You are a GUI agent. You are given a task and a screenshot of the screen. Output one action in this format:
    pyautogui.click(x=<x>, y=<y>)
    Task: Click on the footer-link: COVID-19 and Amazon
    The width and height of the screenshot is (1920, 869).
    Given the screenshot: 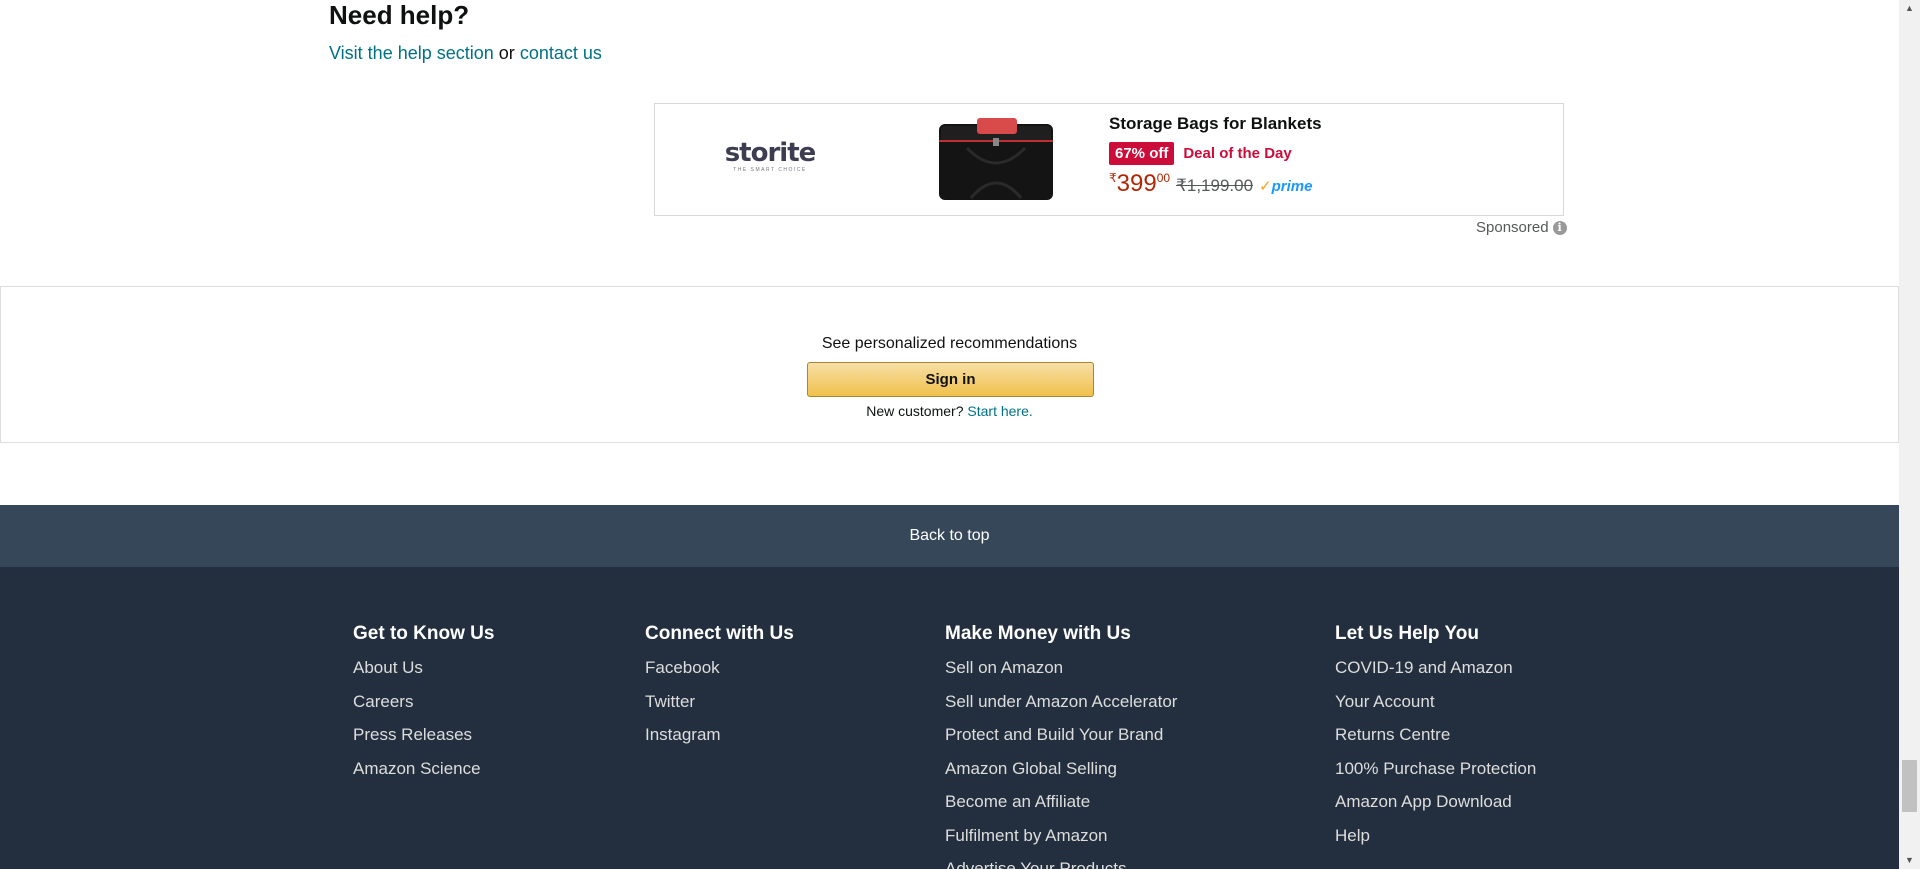 What is the action you would take?
    pyautogui.click(x=1435, y=674)
    